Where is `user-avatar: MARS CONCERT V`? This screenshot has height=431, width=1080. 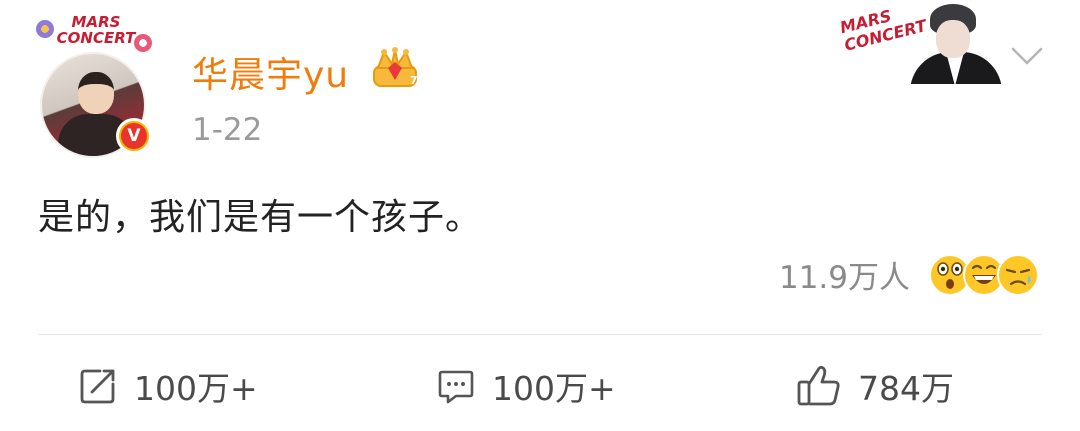
user-avatar: MARS CONCERT V is located at coordinates (96, 86).